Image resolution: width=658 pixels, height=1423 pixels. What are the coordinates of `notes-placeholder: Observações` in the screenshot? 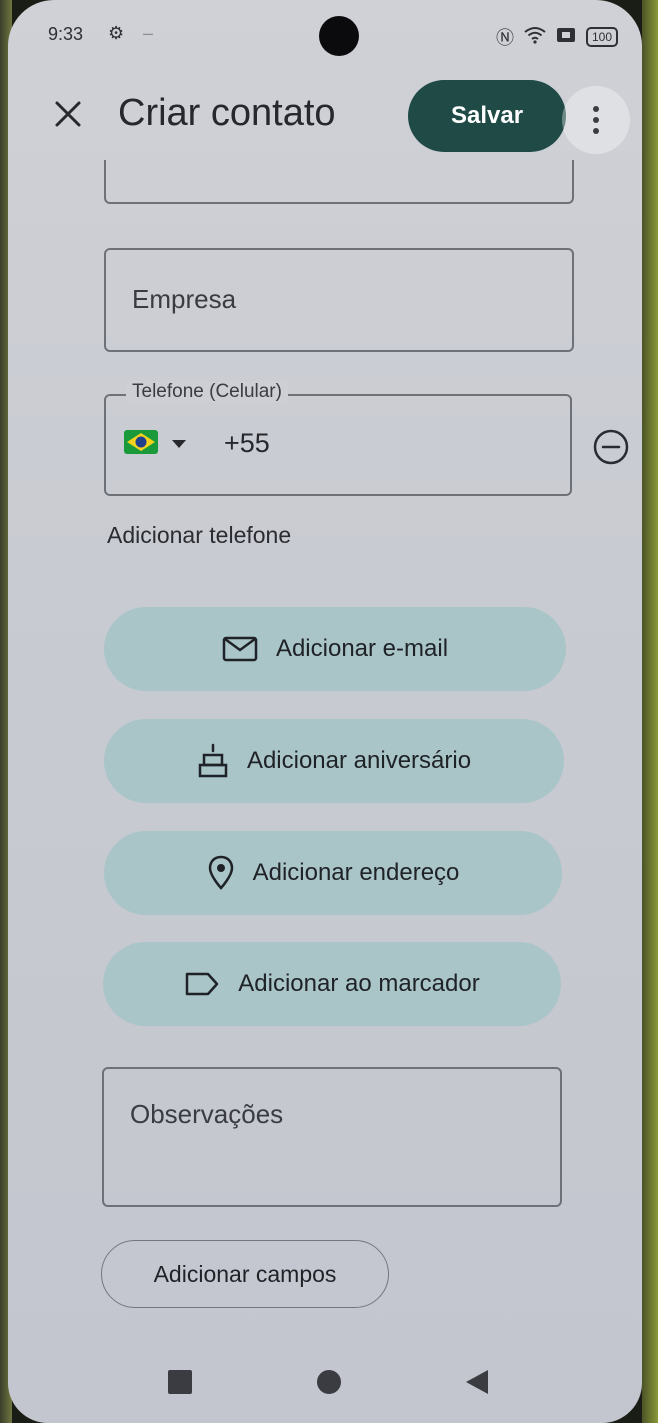 It's located at (207, 1114).